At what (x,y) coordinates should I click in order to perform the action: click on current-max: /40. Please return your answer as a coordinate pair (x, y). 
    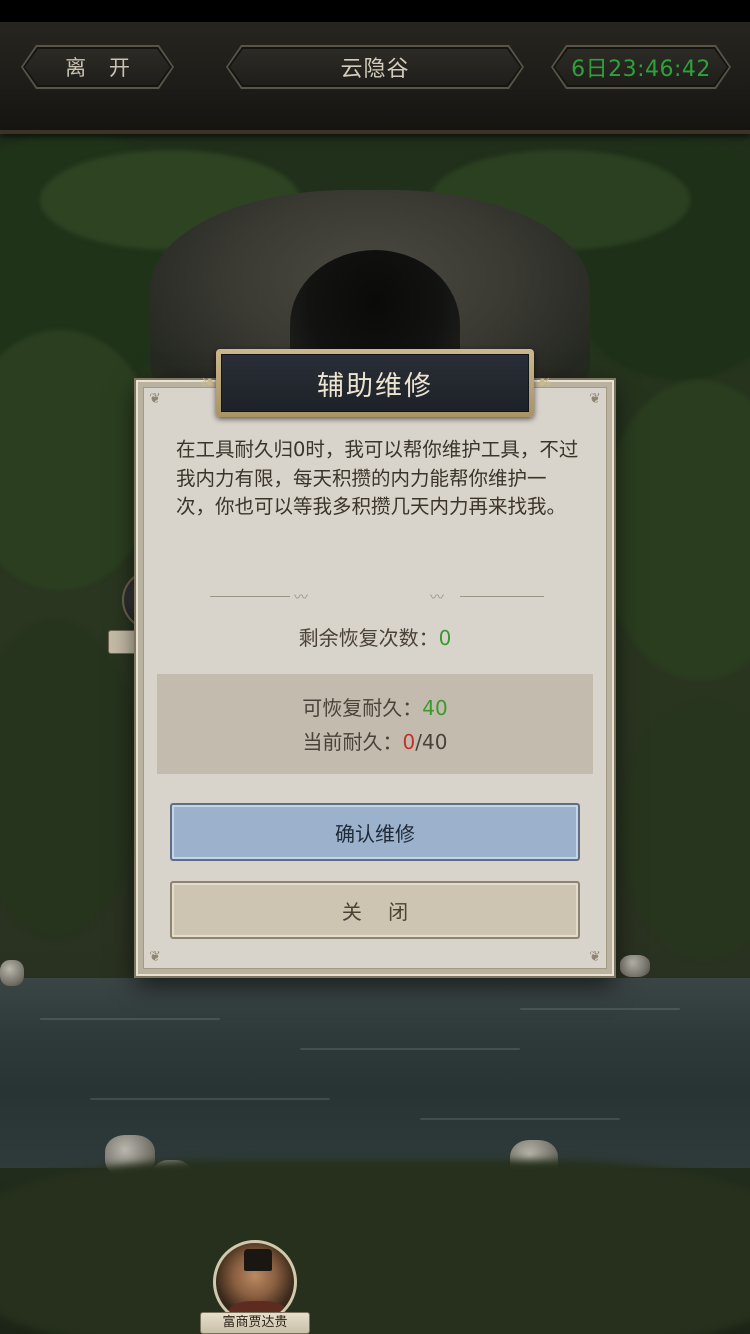
    Looking at the image, I should click on (431, 742).